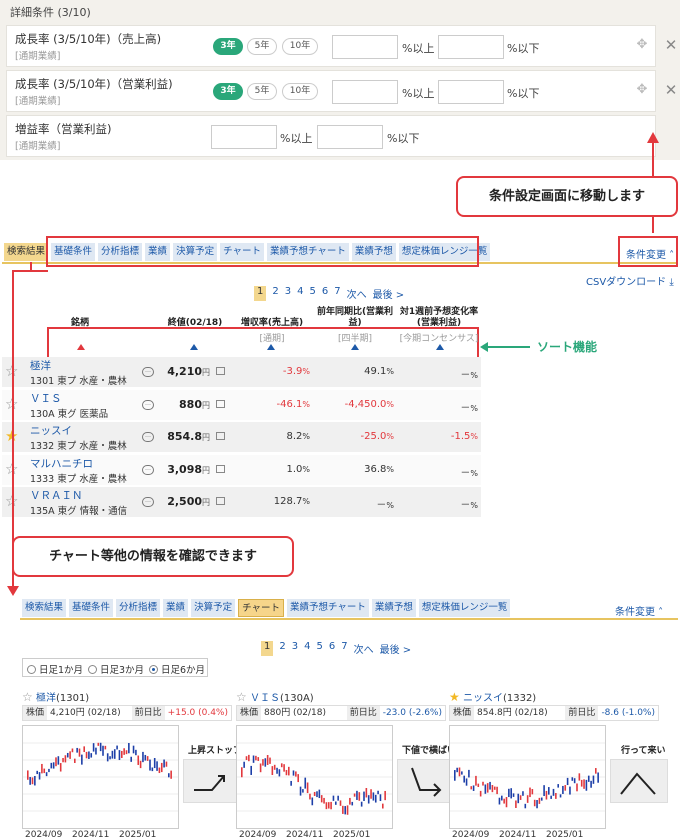 The height and width of the screenshot is (837, 680). What do you see at coordinates (393, 608) in the screenshot?
I see `tab-forecast: 業績予想` at bounding box center [393, 608].